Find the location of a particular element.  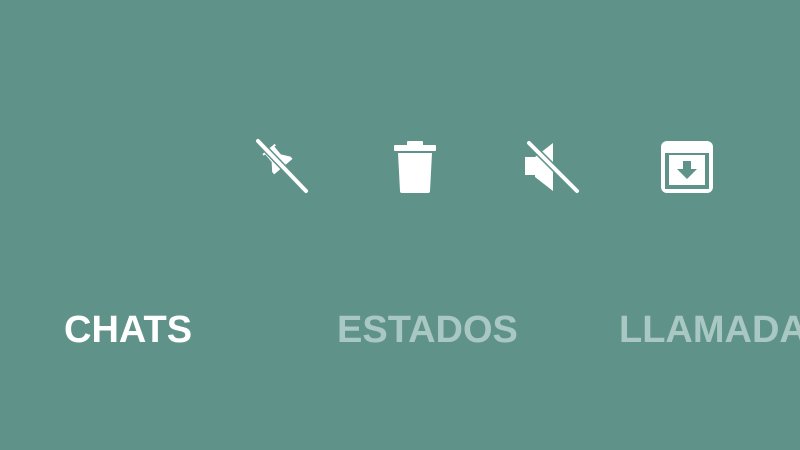

tab-chats: CHATS is located at coordinates (128, 330).